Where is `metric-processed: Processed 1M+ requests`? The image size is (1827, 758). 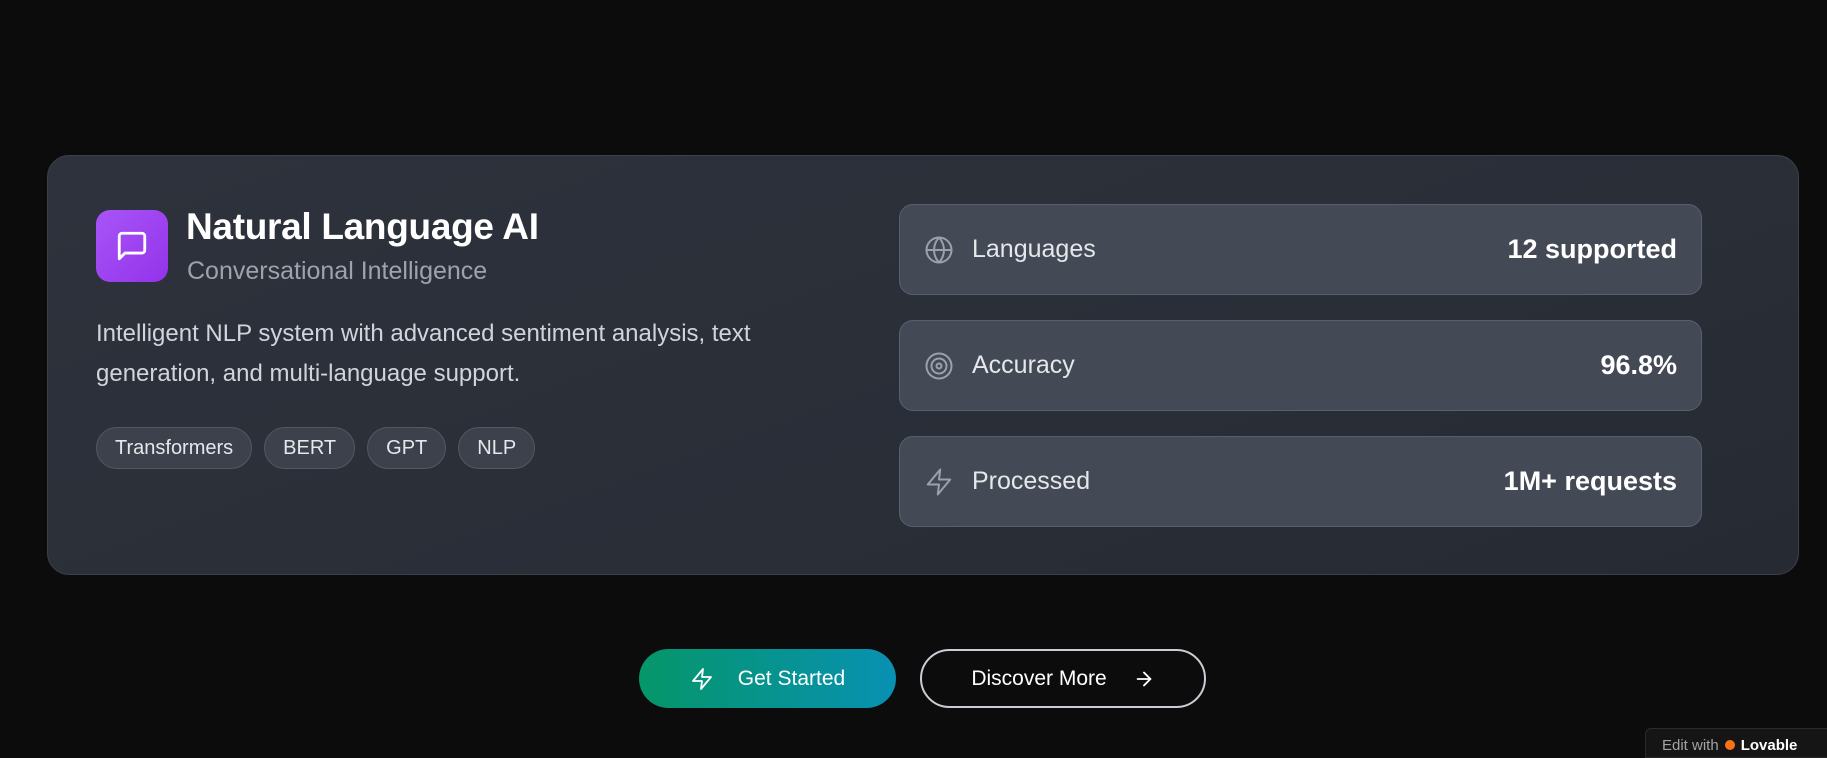
metric-processed: Processed 1M+ requests is located at coordinates (1300, 481).